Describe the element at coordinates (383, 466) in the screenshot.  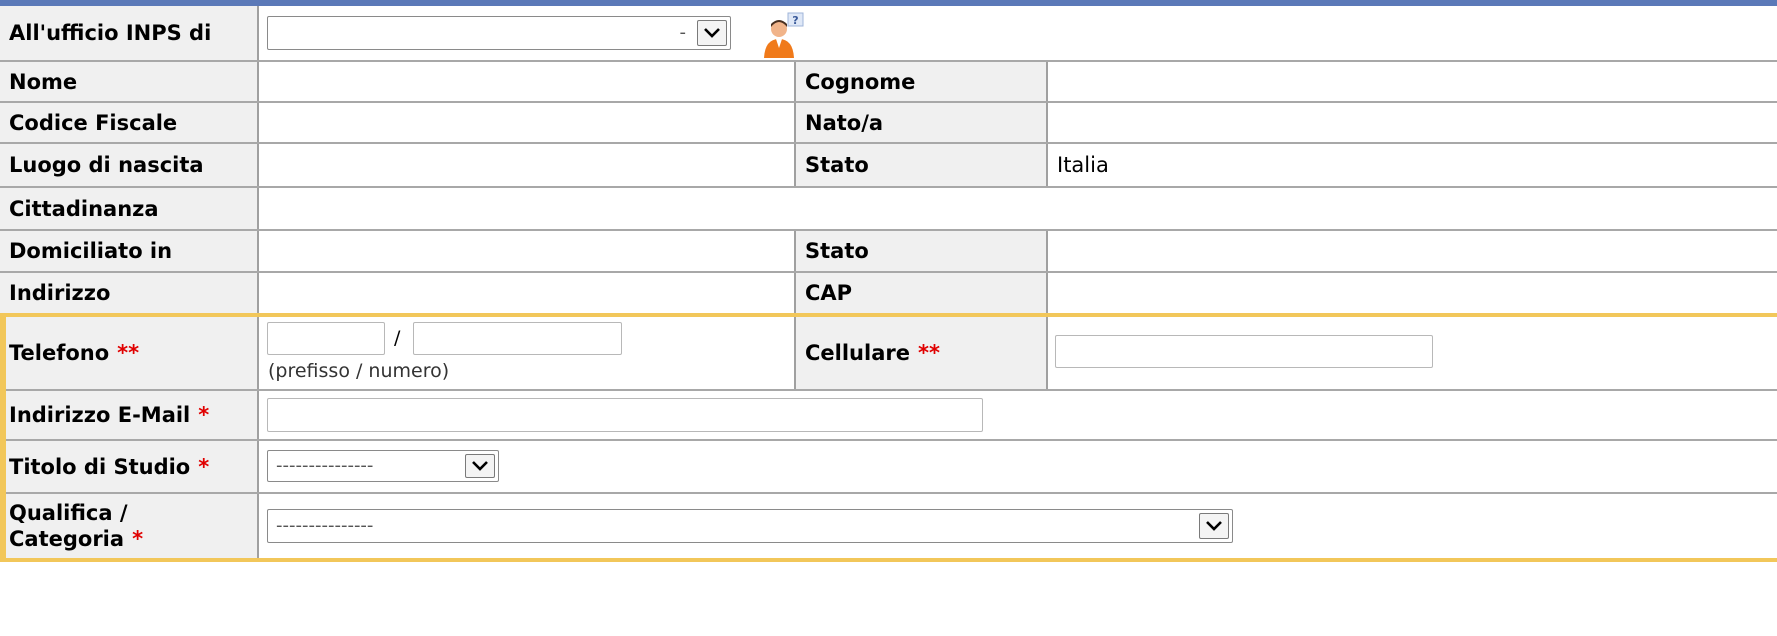
I see `titolo-select: ---------------` at that location.